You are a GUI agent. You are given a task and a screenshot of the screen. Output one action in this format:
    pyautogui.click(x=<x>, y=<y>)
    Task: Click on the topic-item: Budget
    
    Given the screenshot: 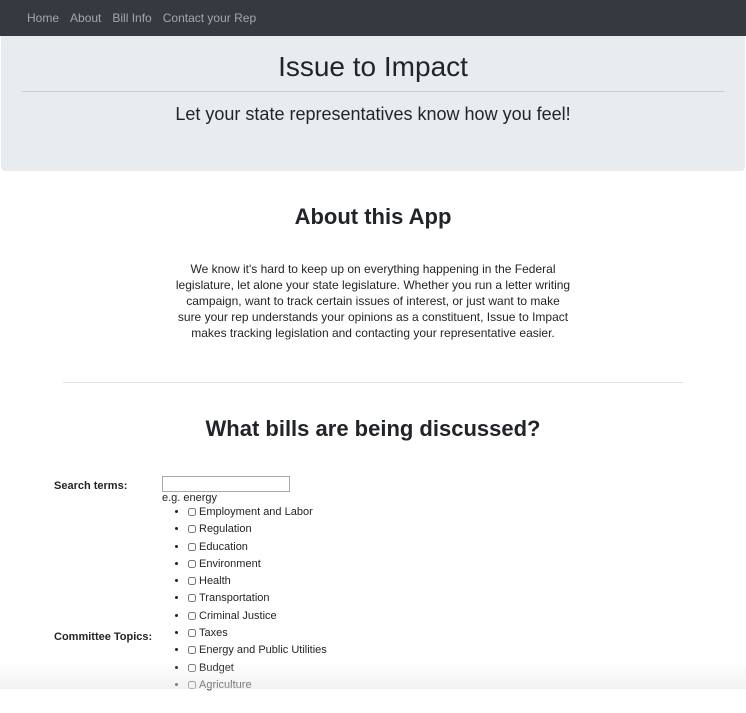 What is the action you would take?
    pyautogui.click(x=257, y=668)
    